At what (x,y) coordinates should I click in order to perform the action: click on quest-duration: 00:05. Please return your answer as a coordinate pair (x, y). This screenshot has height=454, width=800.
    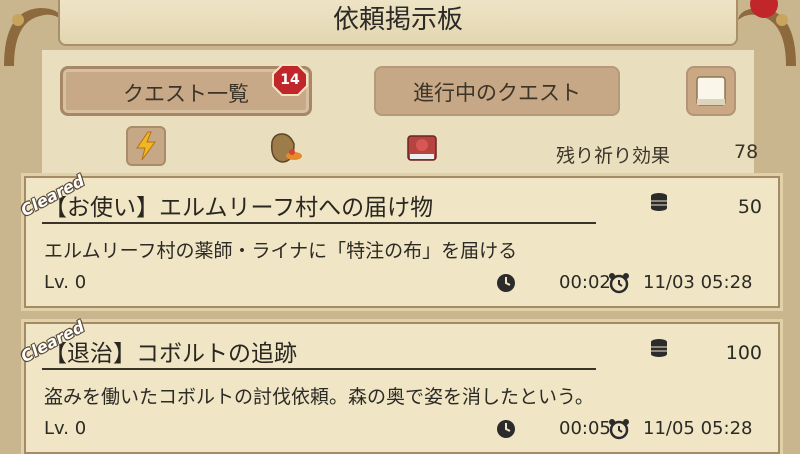
    Looking at the image, I should click on (585, 428).